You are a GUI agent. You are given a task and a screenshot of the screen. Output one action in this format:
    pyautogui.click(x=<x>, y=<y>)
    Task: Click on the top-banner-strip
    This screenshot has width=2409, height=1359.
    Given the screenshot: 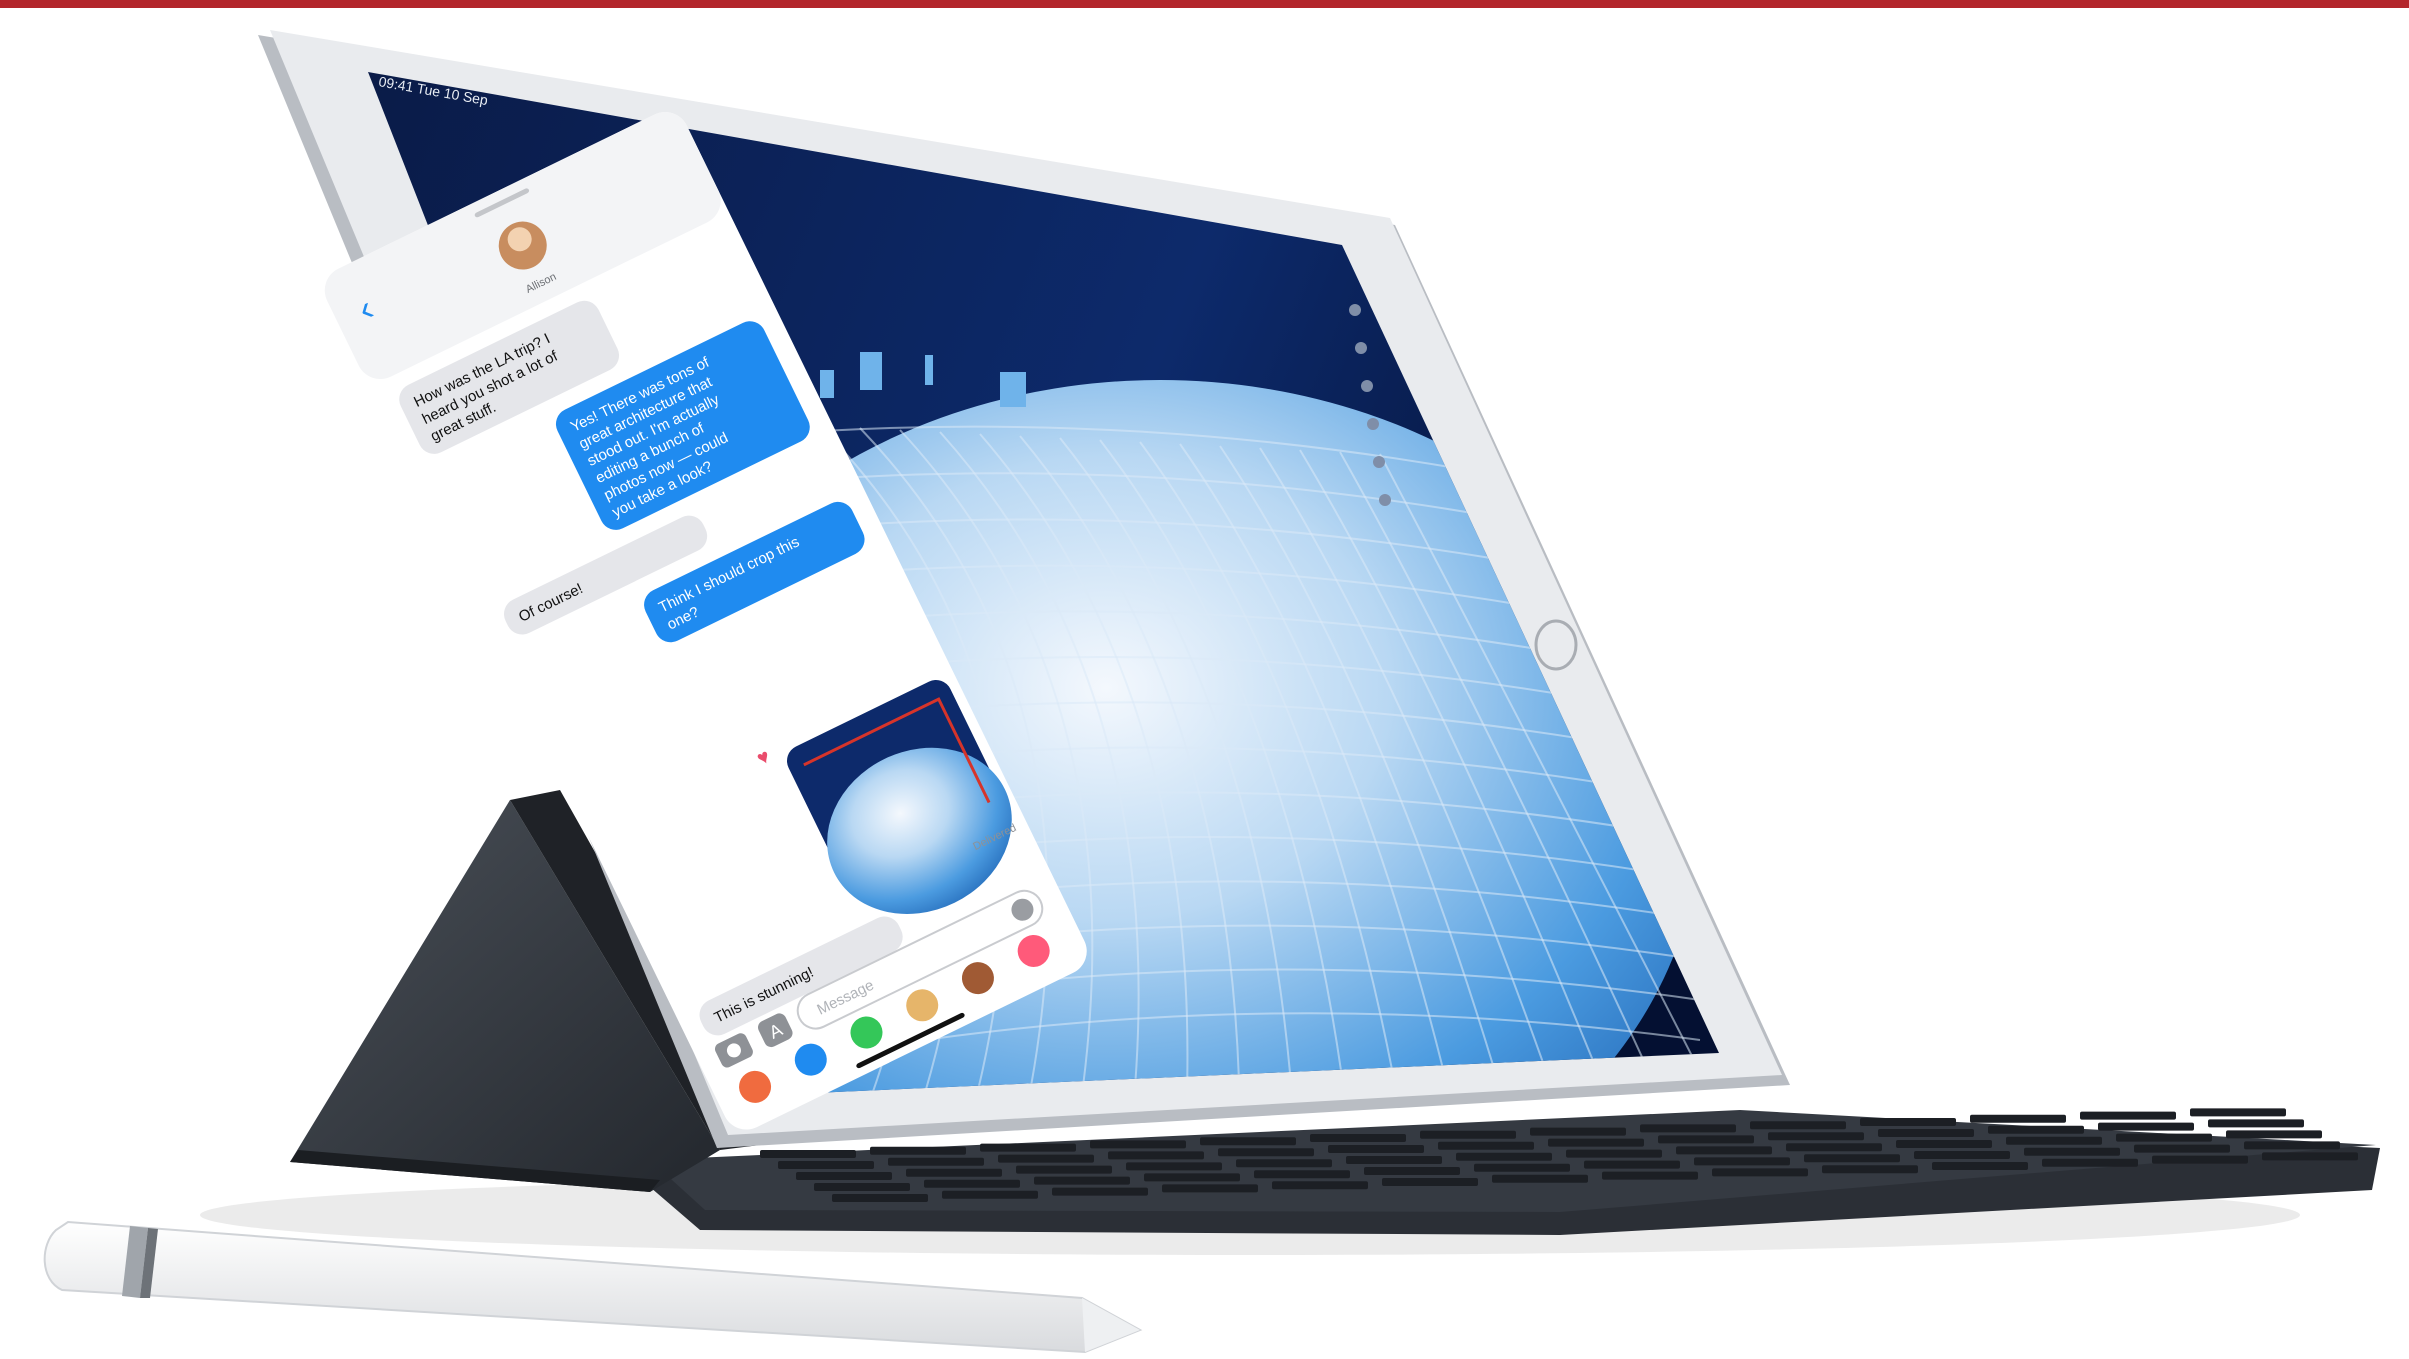 What is the action you would take?
    pyautogui.click(x=1204, y=4)
    